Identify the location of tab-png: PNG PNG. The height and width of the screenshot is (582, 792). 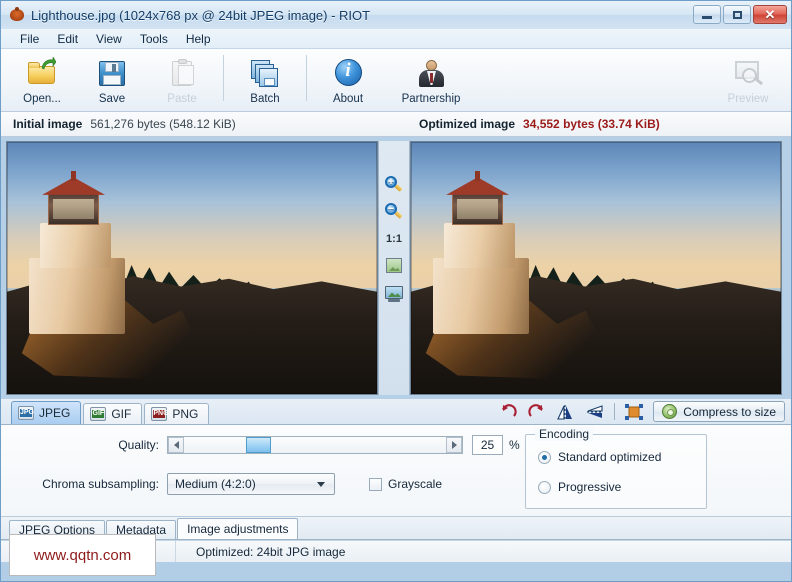
(177, 413).